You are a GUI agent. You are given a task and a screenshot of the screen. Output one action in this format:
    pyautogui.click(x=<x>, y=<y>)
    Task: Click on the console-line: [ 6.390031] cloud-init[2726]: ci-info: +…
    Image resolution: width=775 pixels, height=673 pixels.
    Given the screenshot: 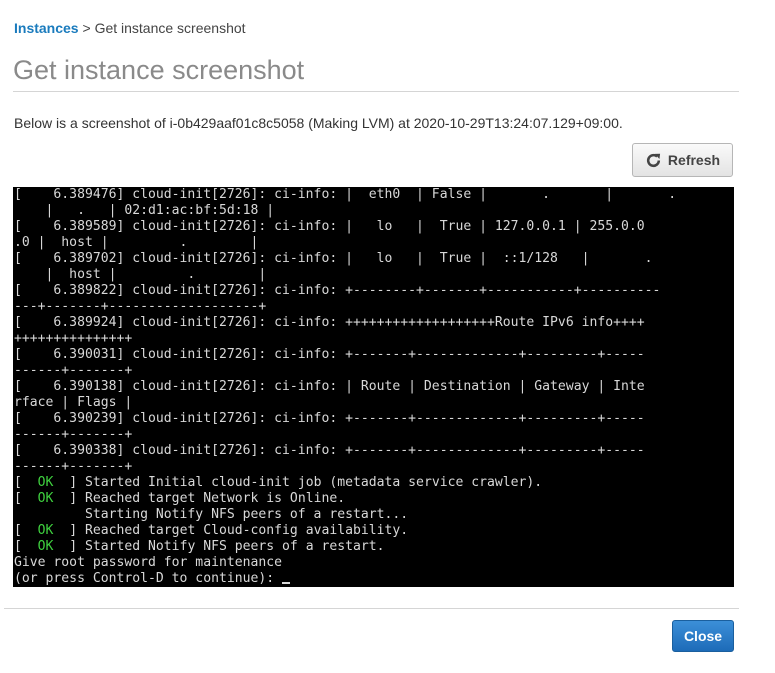 What is the action you would take?
    pyautogui.click(x=329, y=354)
    